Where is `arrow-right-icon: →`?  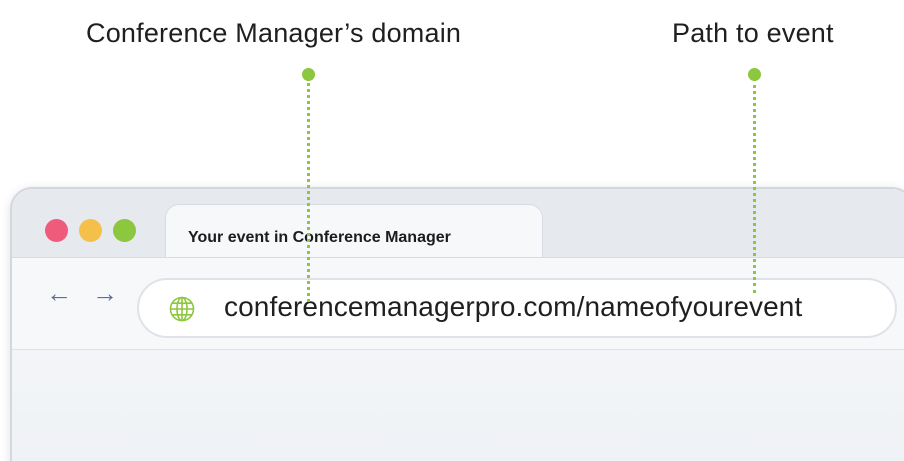
arrow-right-icon: → is located at coordinates (105, 293).